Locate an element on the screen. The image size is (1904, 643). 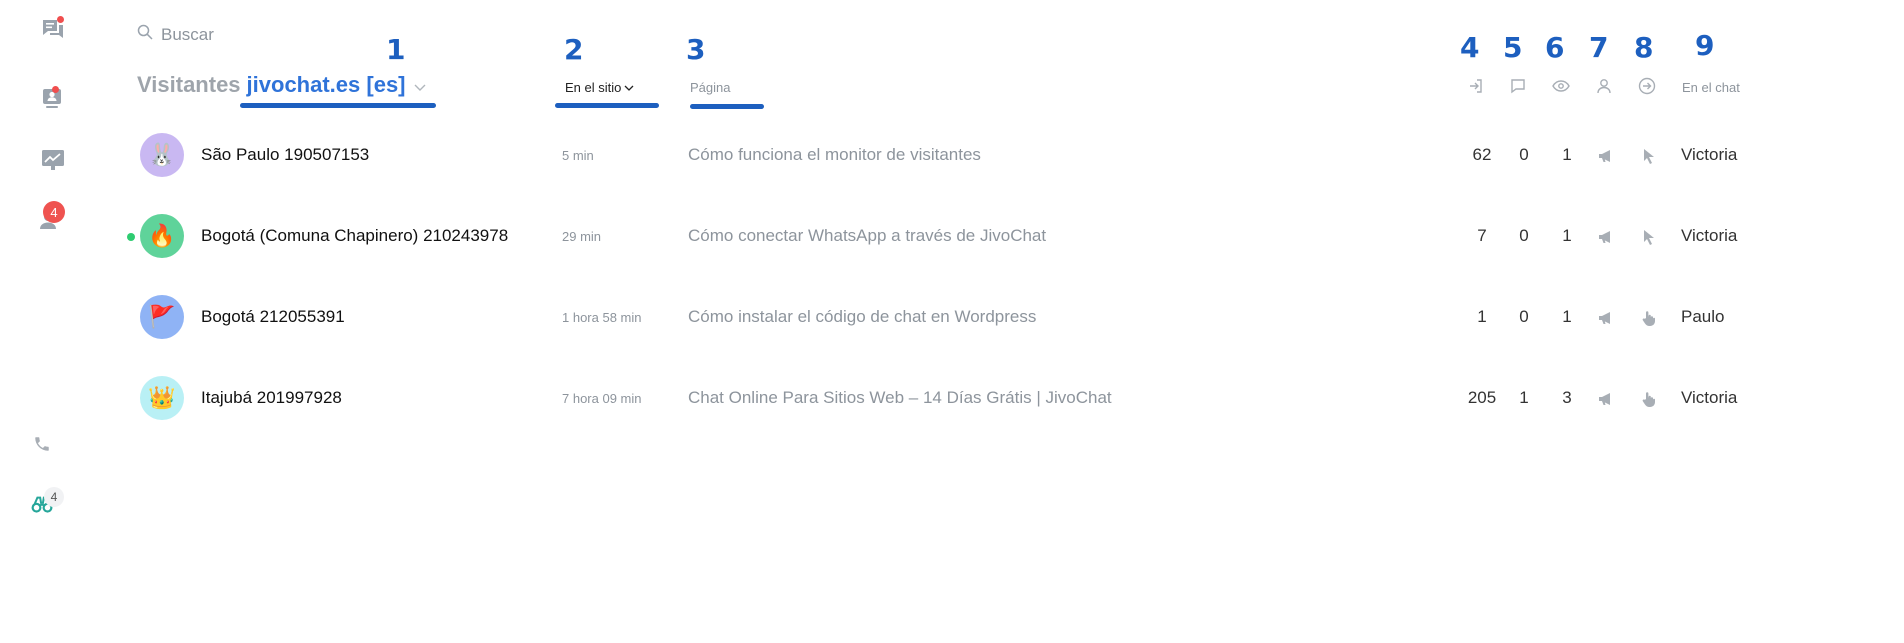
time-on-site: 7 hora 09 min is located at coordinates (602, 398).